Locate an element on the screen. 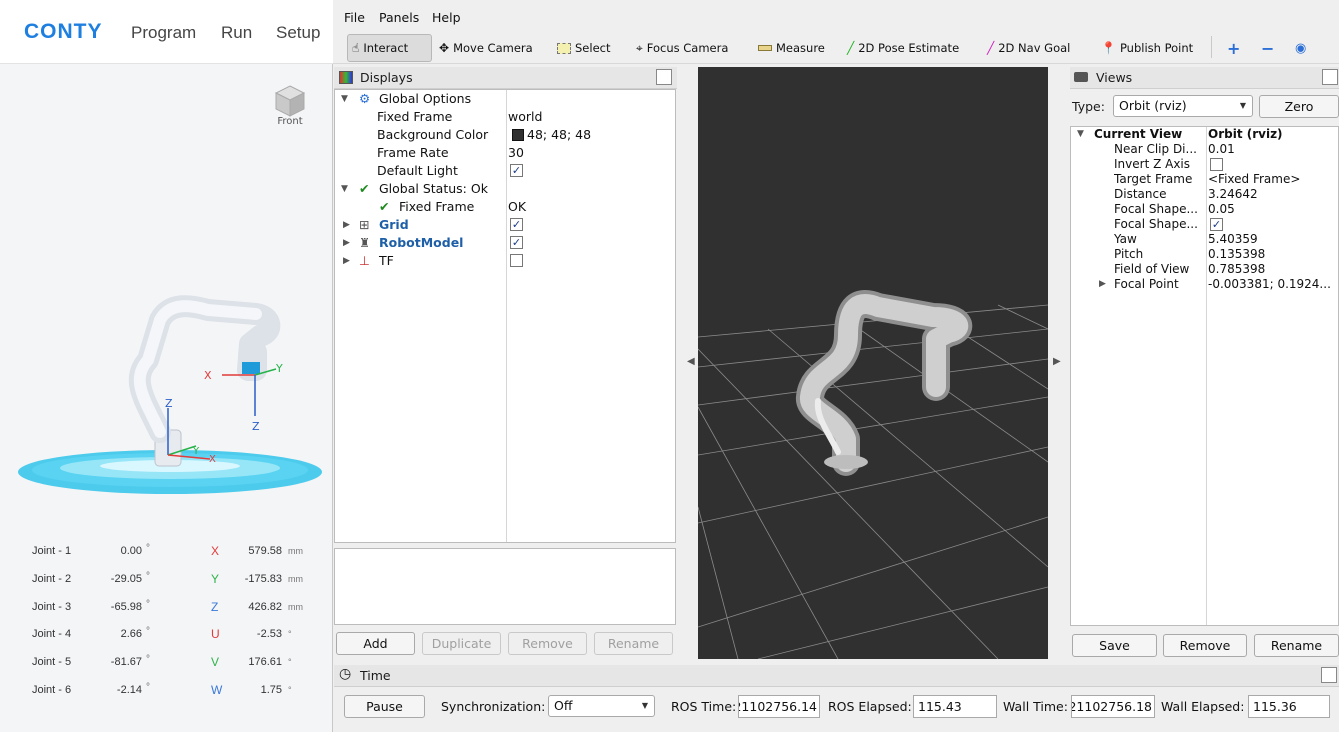  displays-undock-button is located at coordinates (664, 77).